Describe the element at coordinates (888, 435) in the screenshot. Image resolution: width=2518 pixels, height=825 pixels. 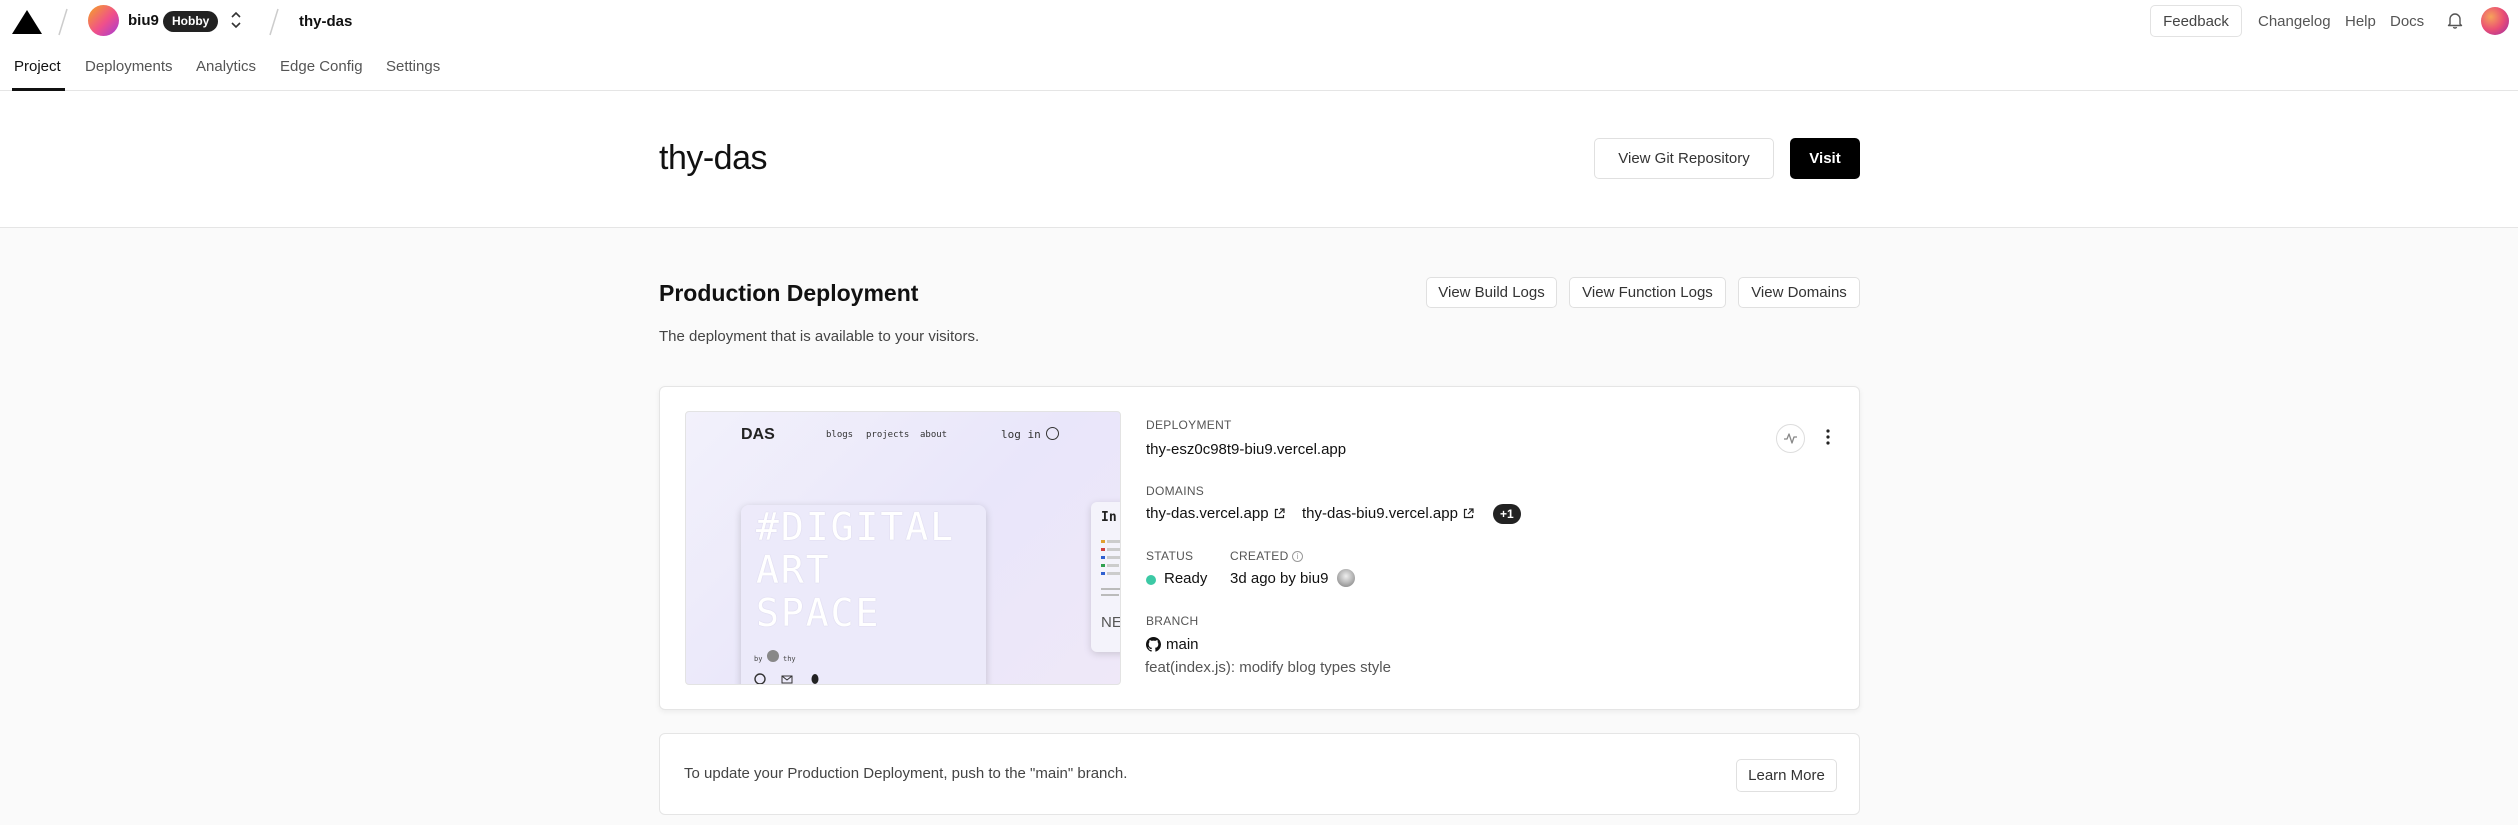
I see `preview-nav-item: projects` at that location.